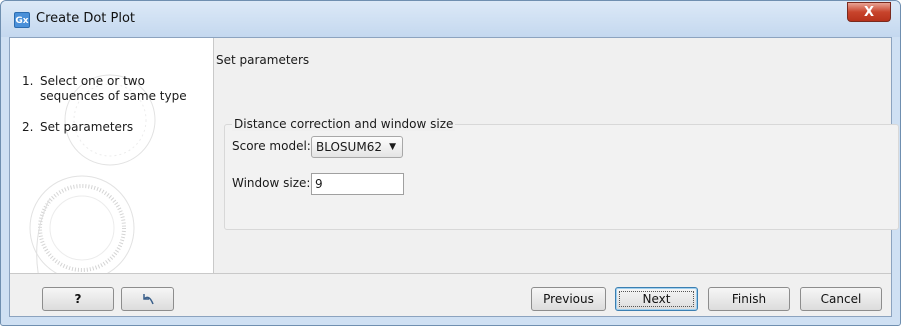  Describe the element at coordinates (450, 19) in the screenshot. I see `title-bar: Gx Create Dot Plot X` at that location.